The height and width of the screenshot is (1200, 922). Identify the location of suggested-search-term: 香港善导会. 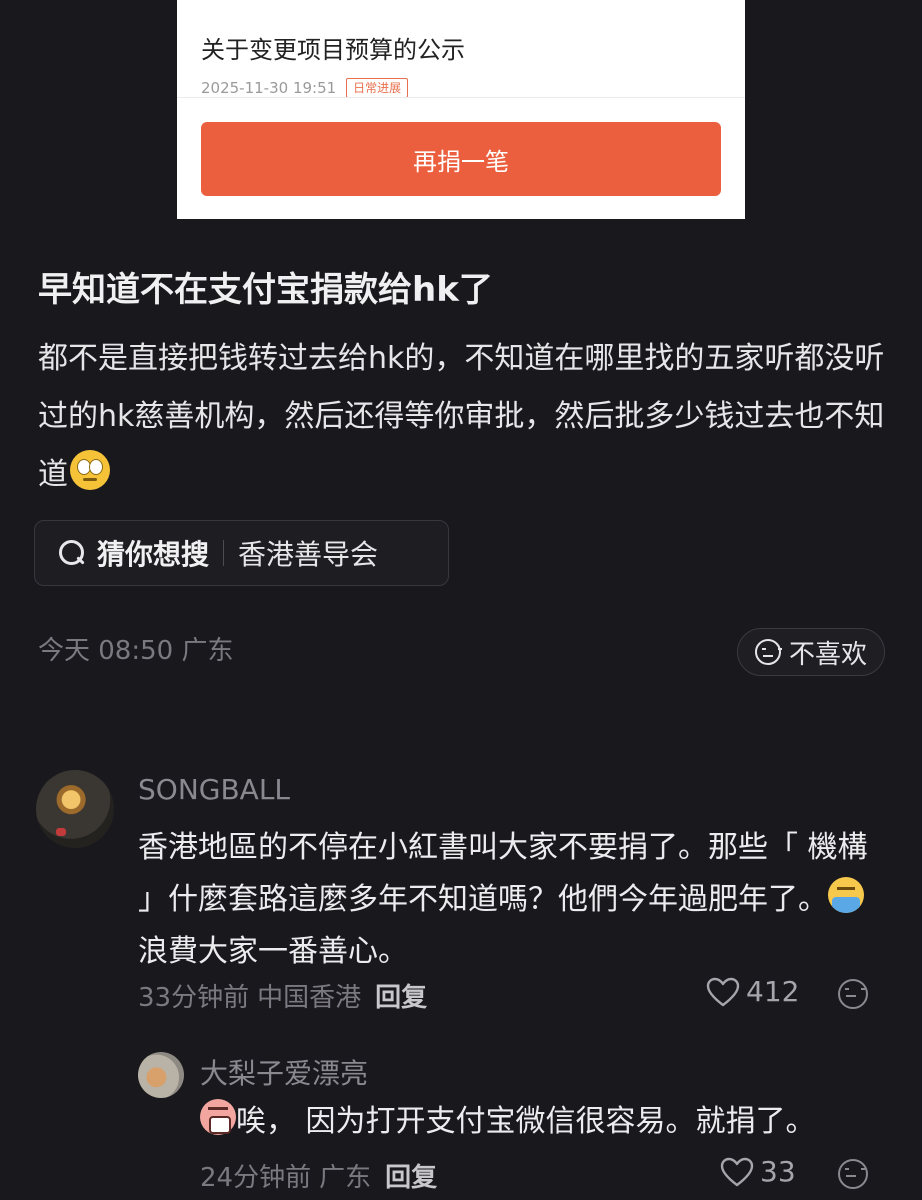
(308, 554).